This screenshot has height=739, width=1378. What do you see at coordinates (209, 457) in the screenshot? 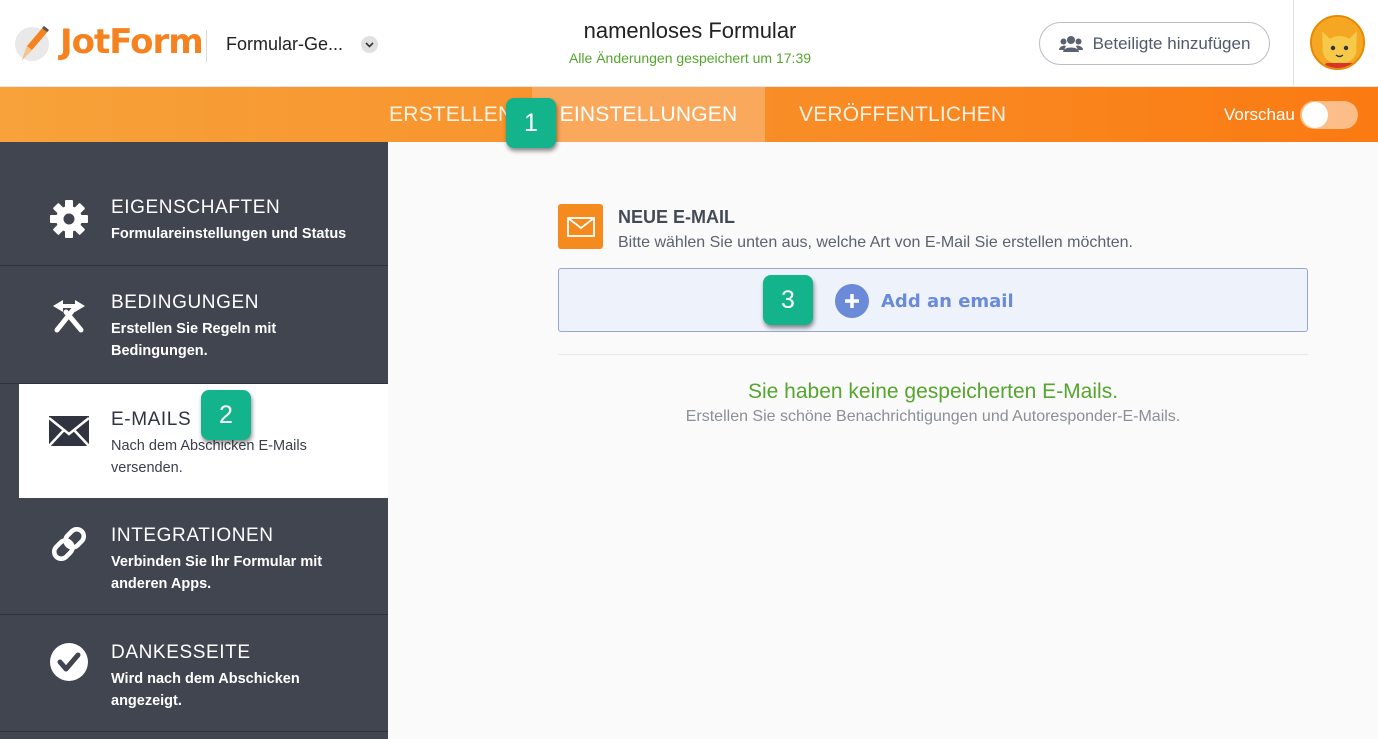
I see `sidebar-item-desc: Nach dem Abschicken E-Mails versenden.` at bounding box center [209, 457].